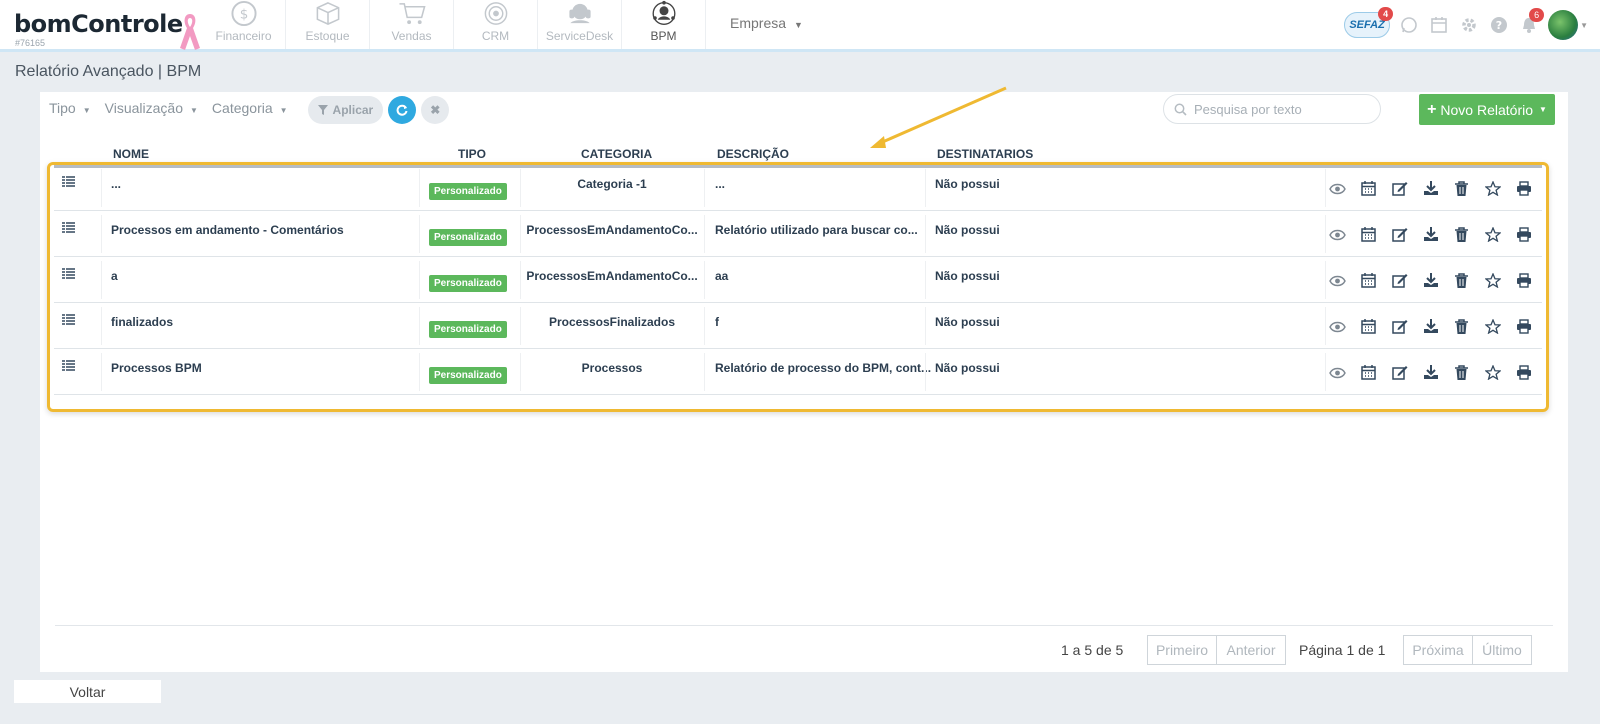 This screenshot has height=724, width=1600. Describe the element at coordinates (616, 154) in the screenshot. I see `col-header-categoria: CATEGORIA` at that location.